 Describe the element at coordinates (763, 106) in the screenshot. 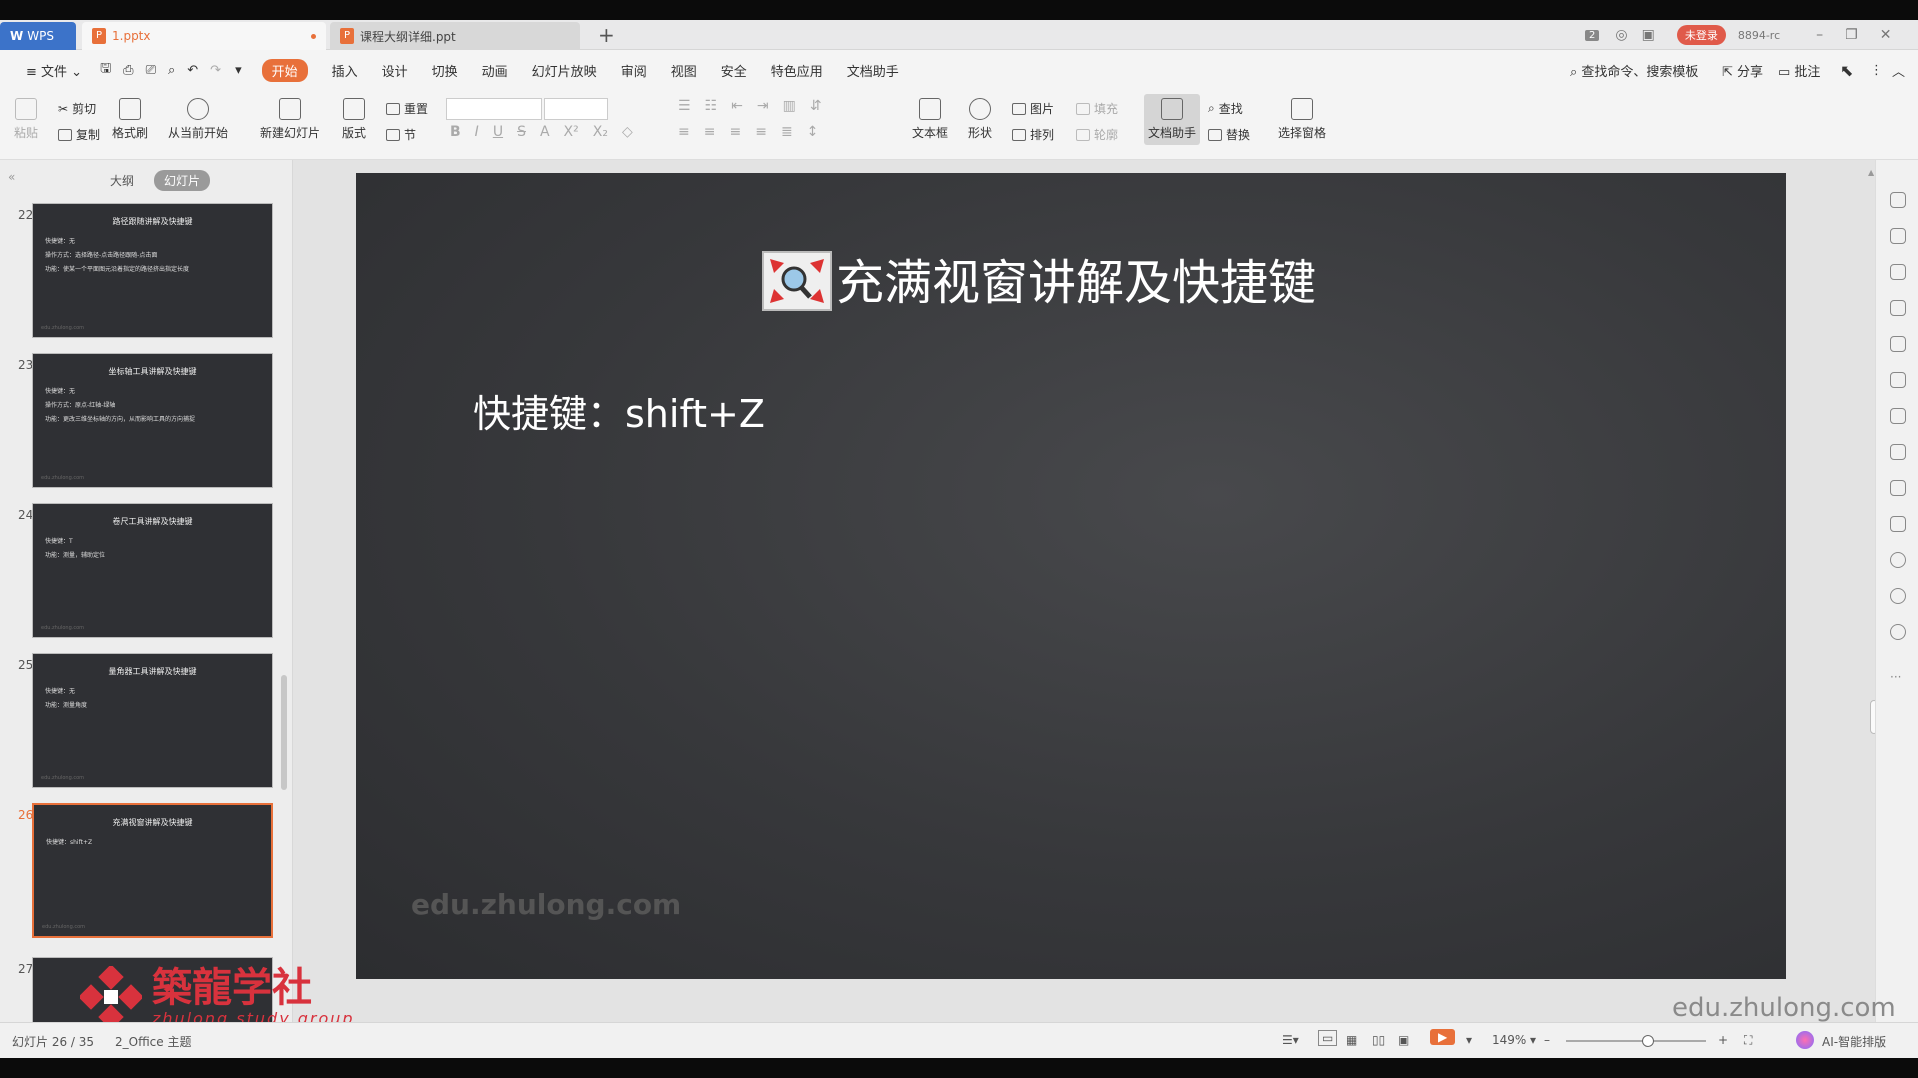

I see `indent-increase-icon: ⇥` at that location.